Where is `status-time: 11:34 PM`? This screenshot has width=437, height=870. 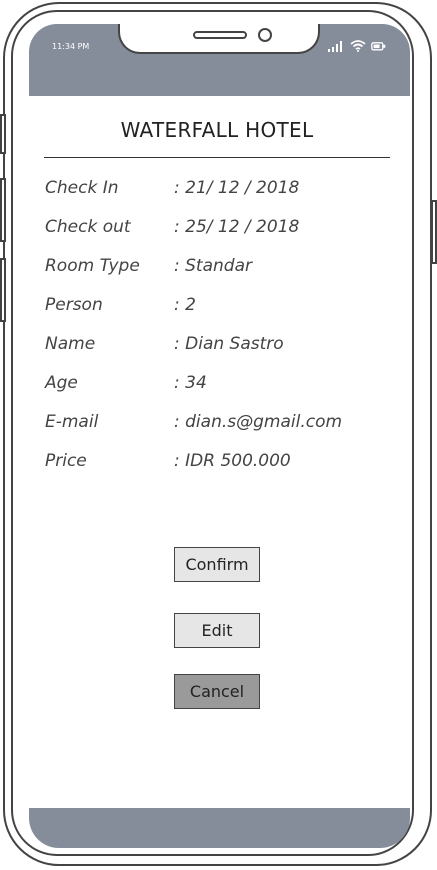 status-time: 11:34 PM is located at coordinates (71, 46).